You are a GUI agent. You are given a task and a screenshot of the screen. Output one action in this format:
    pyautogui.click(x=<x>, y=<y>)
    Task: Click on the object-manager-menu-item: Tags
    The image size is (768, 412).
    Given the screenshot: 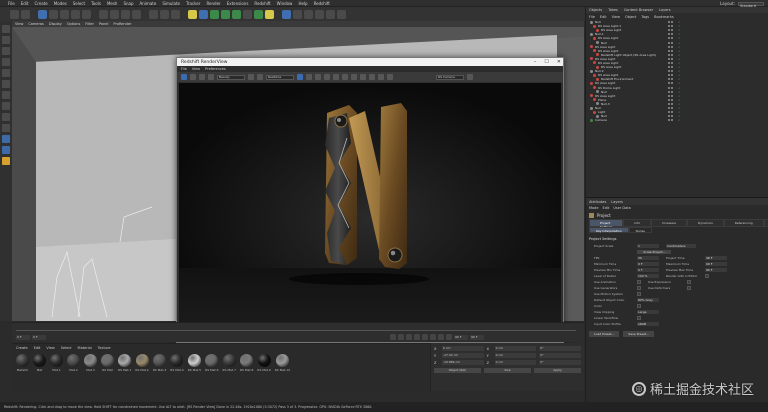 What is the action you would take?
    pyautogui.click(x=645, y=17)
    